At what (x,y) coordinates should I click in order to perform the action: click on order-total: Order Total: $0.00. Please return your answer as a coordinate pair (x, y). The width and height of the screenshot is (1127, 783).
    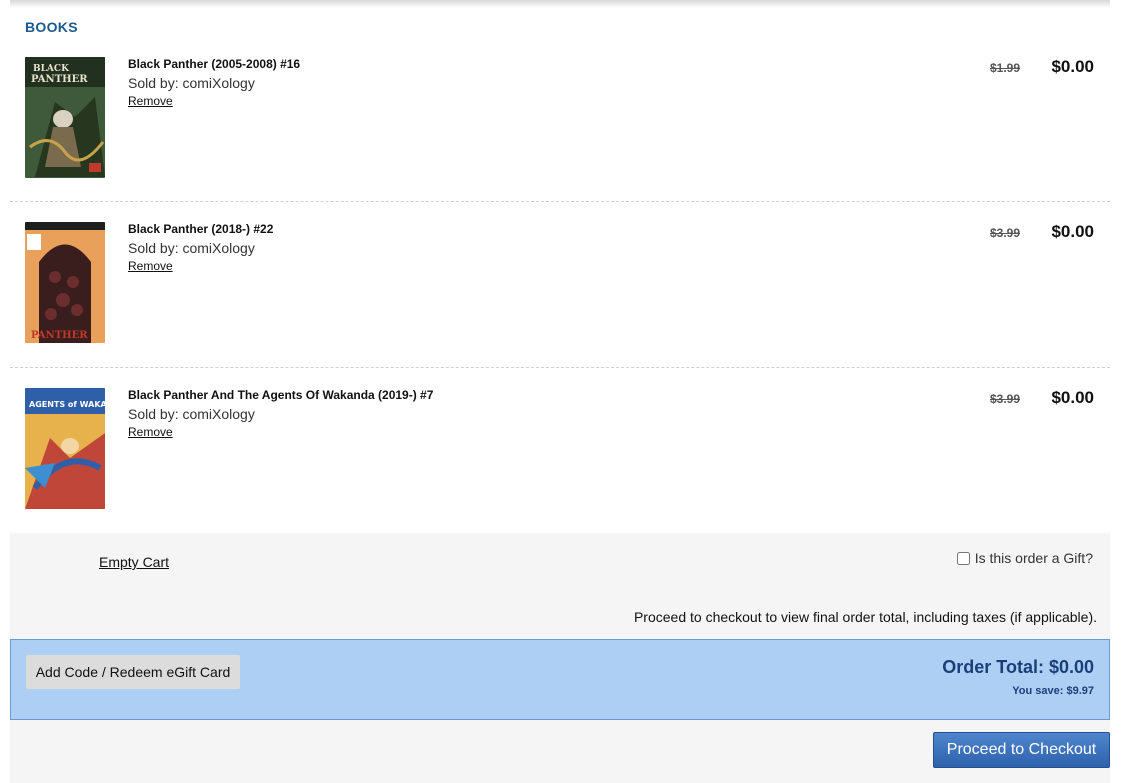
    Looking at the image, I should click on (1018, 667).